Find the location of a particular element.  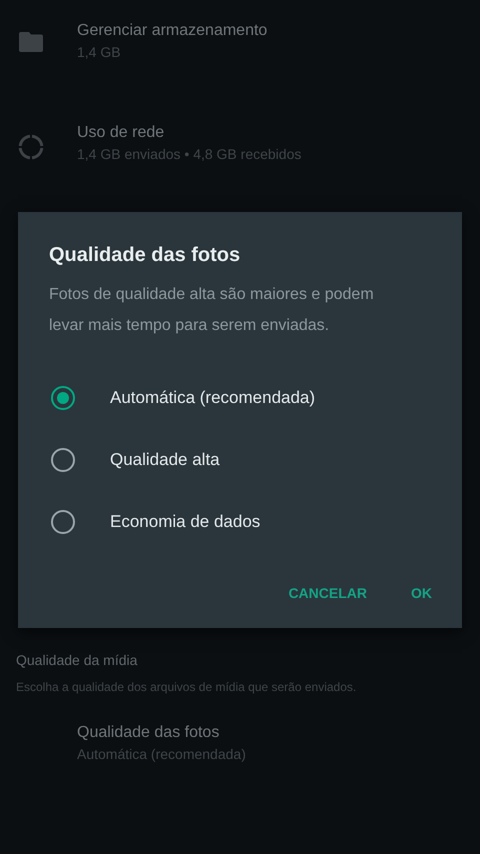

option-label: Qualidade alta is located at coordinates (165, 460).